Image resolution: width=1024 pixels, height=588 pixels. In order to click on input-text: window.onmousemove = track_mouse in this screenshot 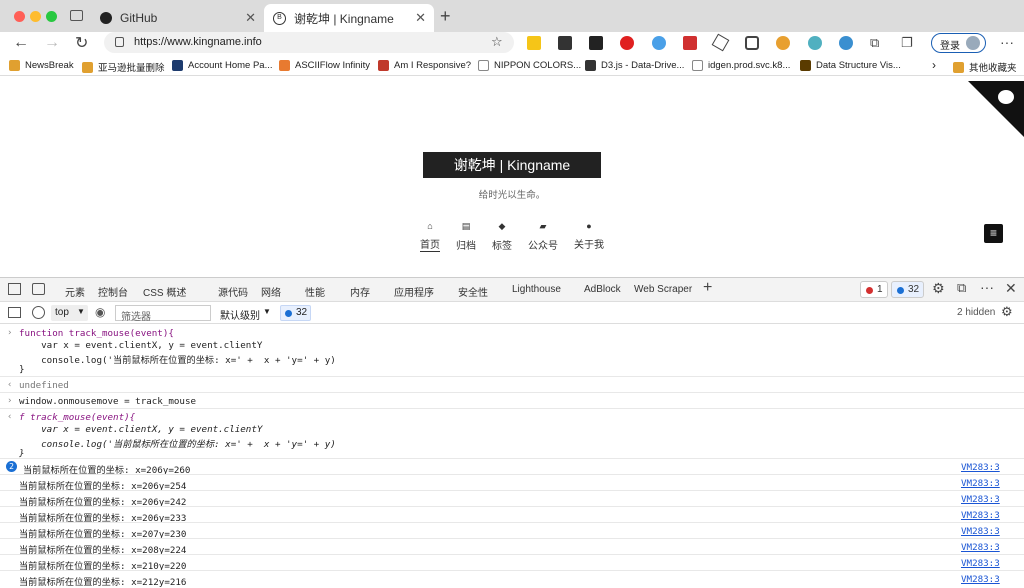, I will do `click(108, 401)`.